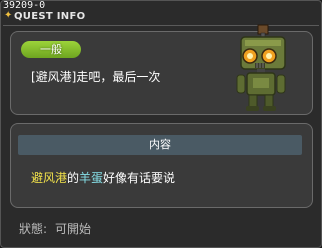 The height and width of the screenshot is (248, 322). What do you see at coordinates (8, 15) in the screenshot?
I see `star-icon: ✦` at bounding box center [8, 15].